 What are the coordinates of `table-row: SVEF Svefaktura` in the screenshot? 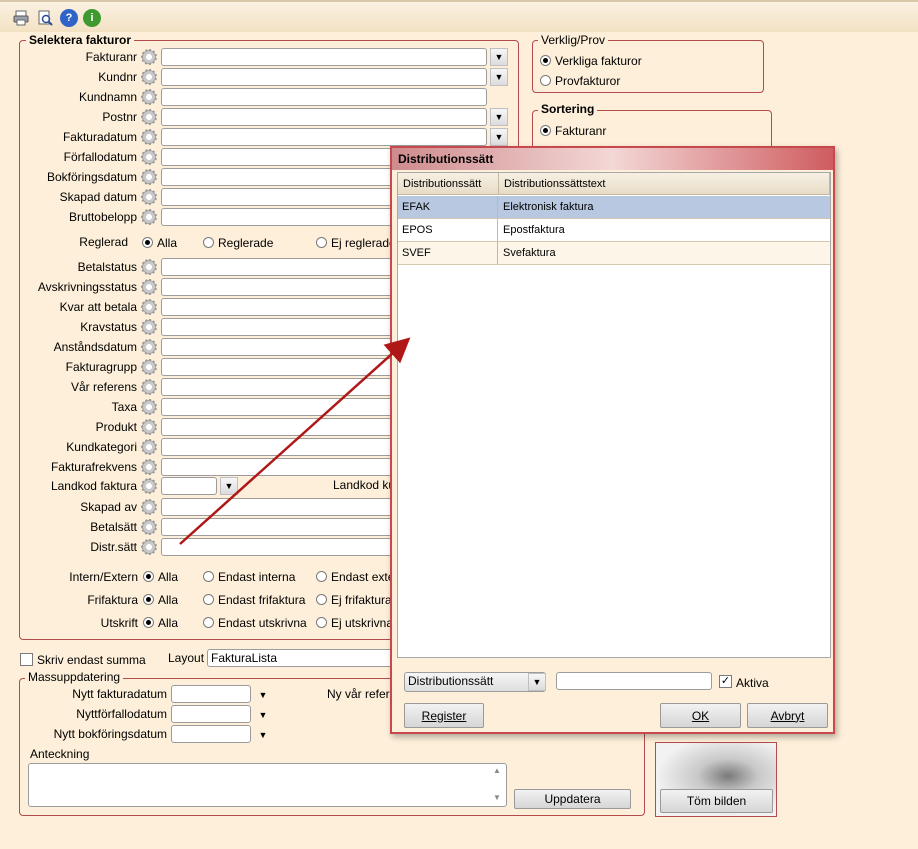 It's located at (614, 253).